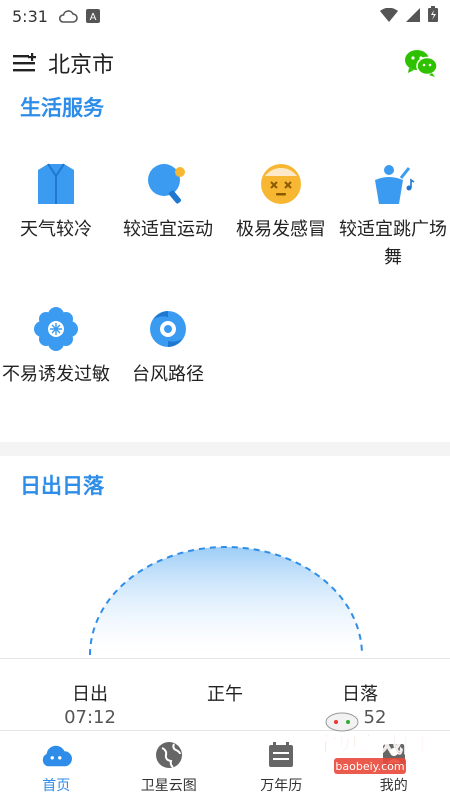 The height and width of the screenshot is (800, 450). I want to click on svg-text: A, so click(93, 17).